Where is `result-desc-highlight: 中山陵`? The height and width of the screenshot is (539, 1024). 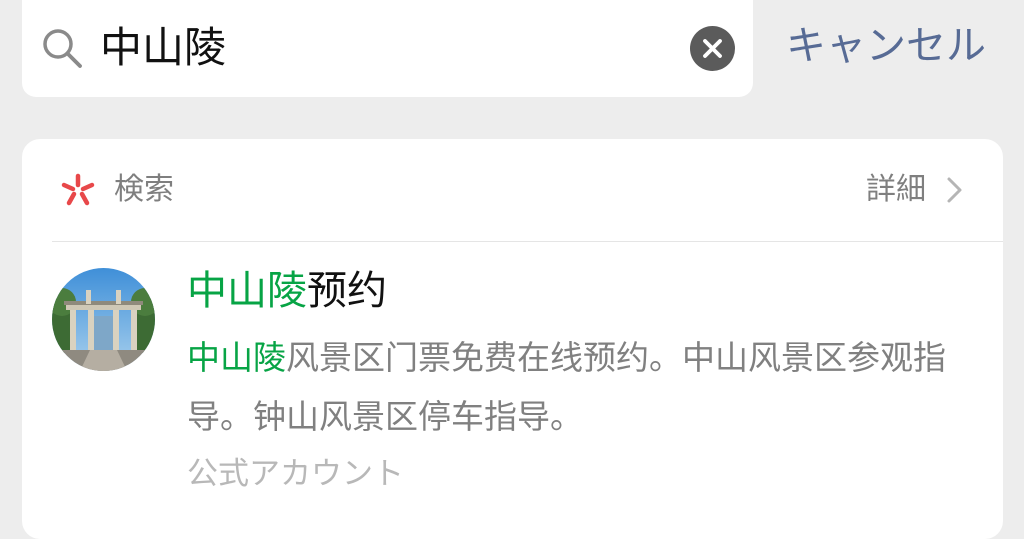
result-desc-highlight: 中山陵 is located at coordinates (236, 357).